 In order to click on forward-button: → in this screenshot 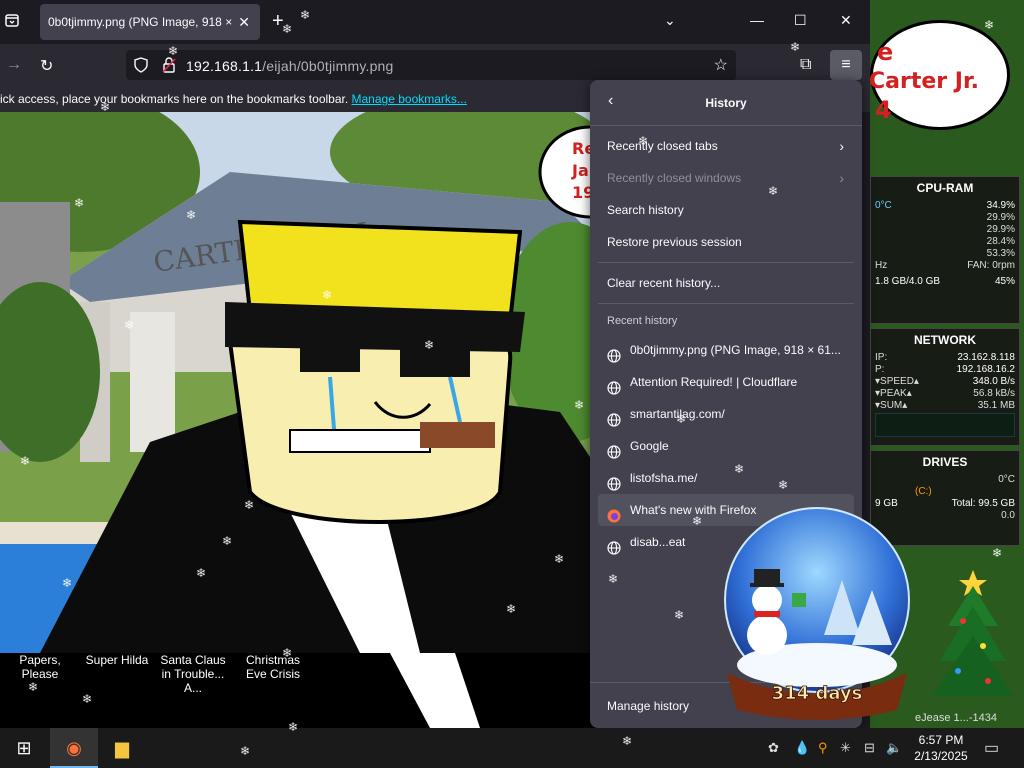, I will do `click(14, 65)`.